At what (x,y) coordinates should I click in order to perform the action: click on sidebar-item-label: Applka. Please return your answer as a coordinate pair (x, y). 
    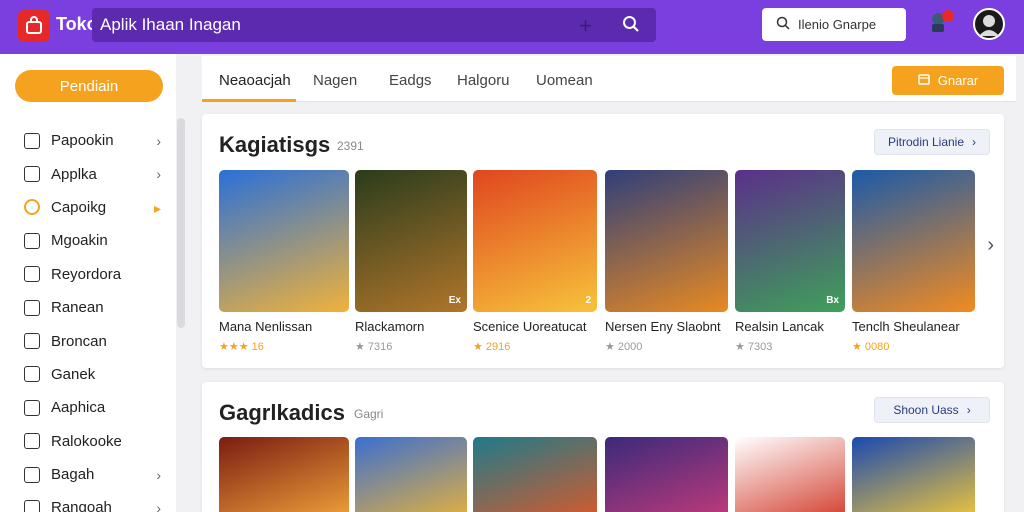
    Looking at the image, I should click on (74, 174).